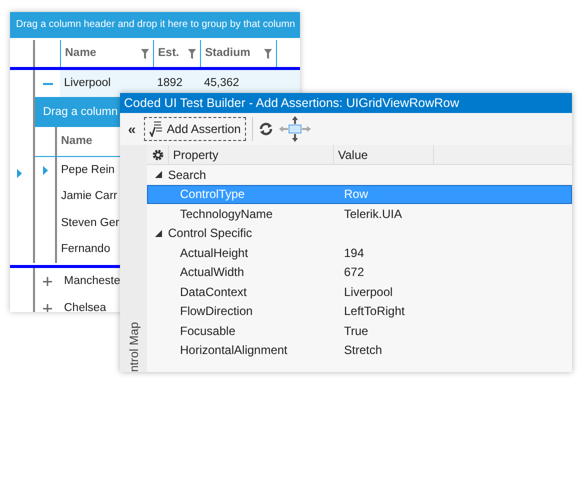 The height and width of the screenshot is (500, 580). I want to click on property-row: TechnologyName Telerik.UIA, so click(359, 214).